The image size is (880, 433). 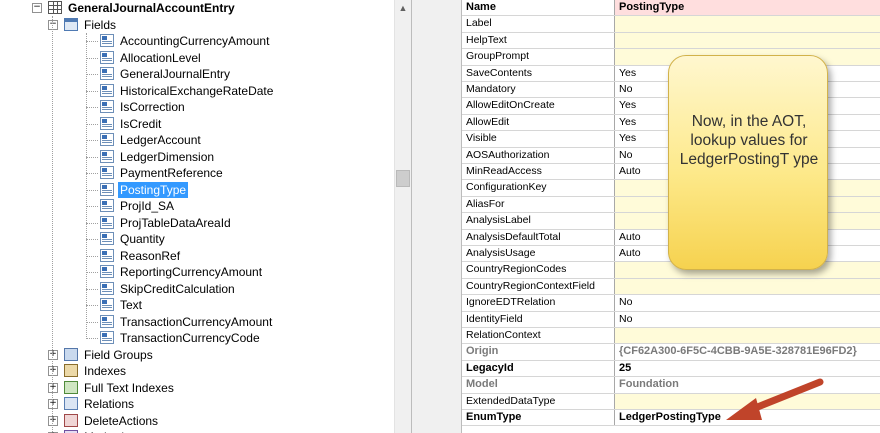 What do you see at coordinates (131, 305) in the screenshot?
I see `tree-node-label: Text` at bounding box center [131, 305].